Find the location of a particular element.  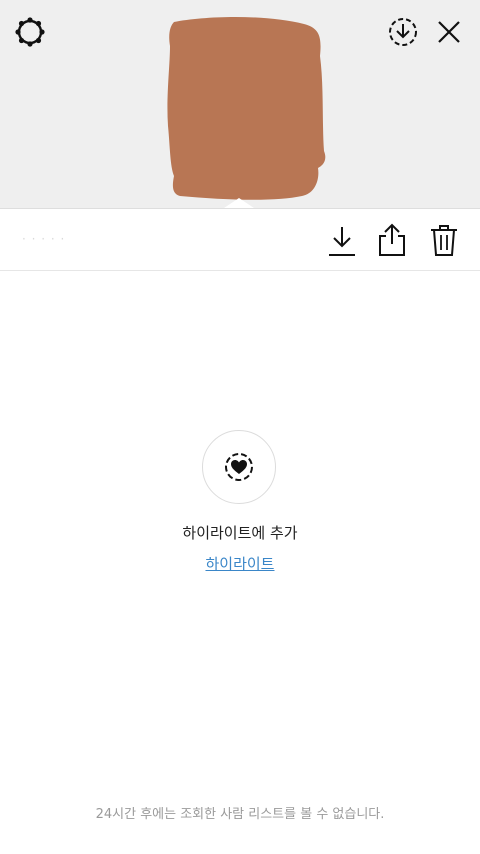

download-circle-icon is located at coordinates (403, 32).